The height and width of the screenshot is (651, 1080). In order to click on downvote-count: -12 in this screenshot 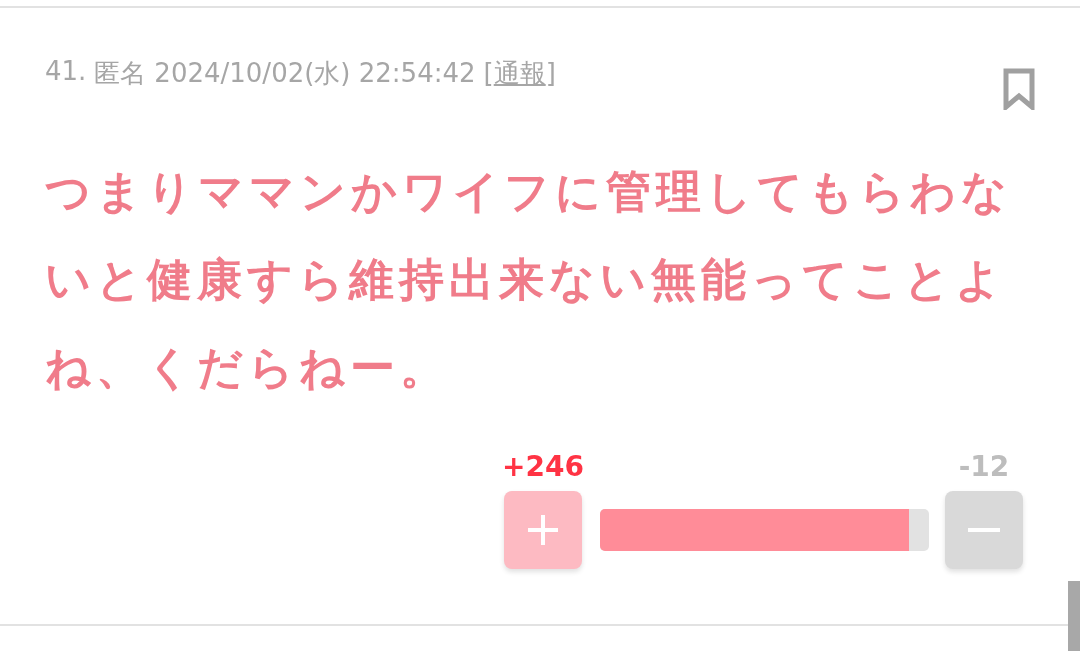, I will do `click(984, 466)`.